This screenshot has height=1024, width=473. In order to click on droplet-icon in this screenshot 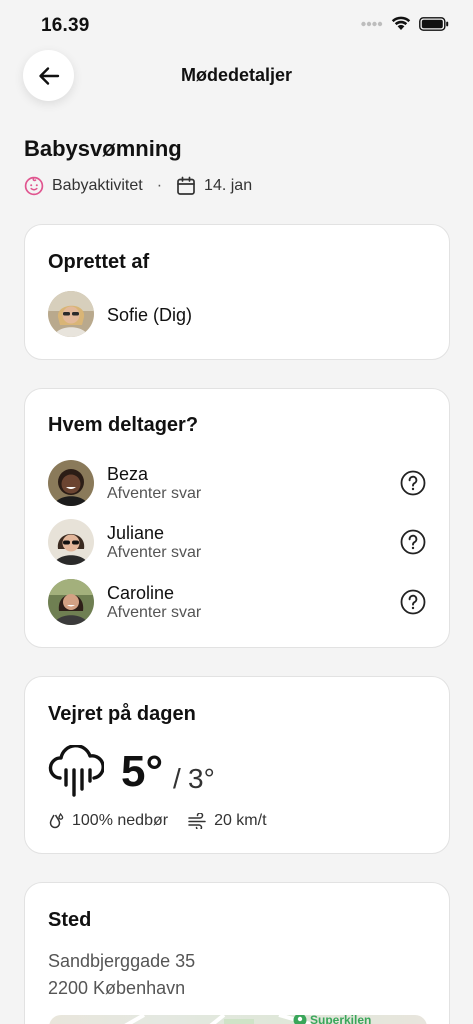, I will do `click(57, 821)`.